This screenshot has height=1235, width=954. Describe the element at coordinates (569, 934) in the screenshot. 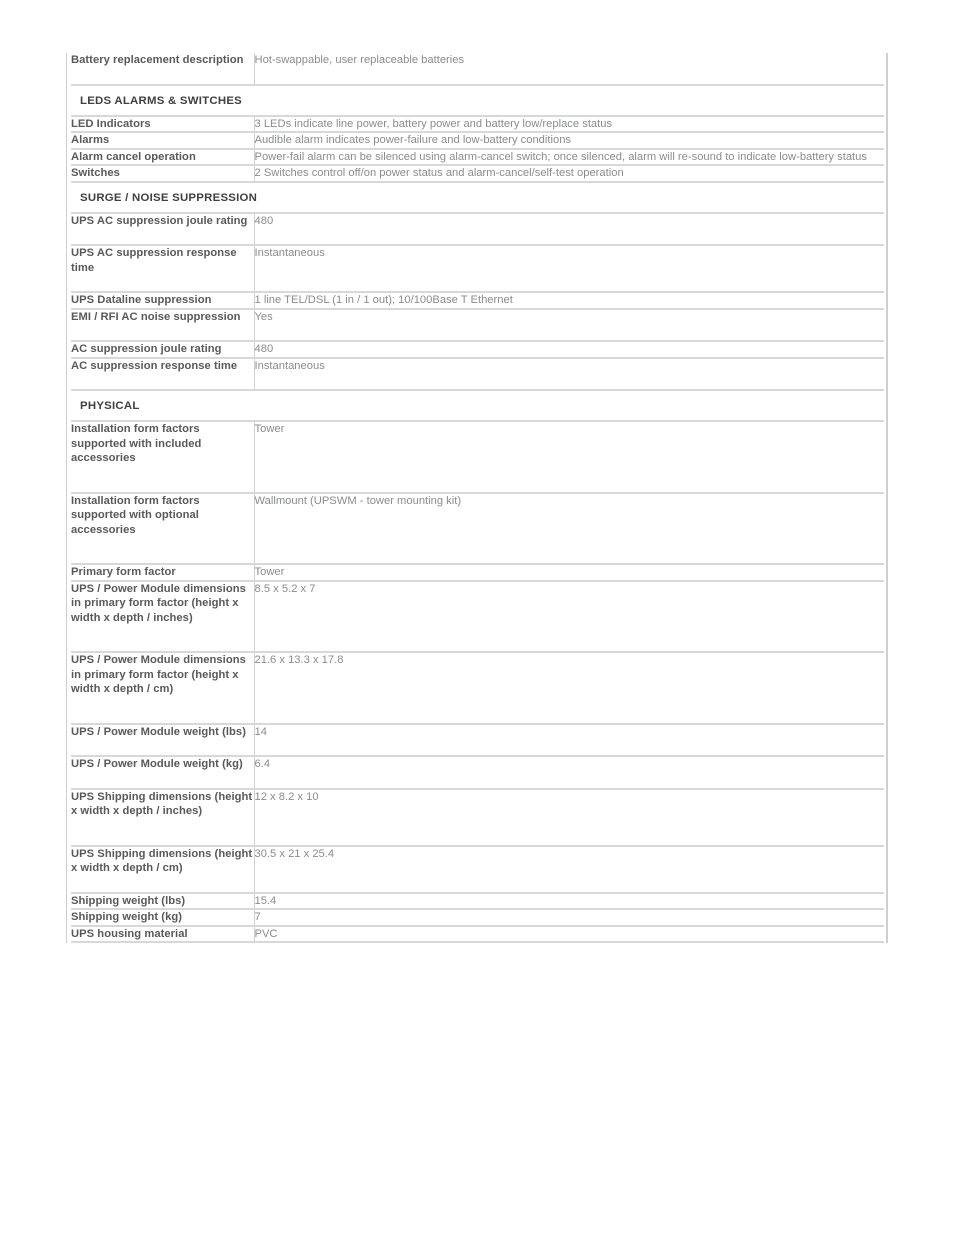

I see `spec-value: PVC` at that location.